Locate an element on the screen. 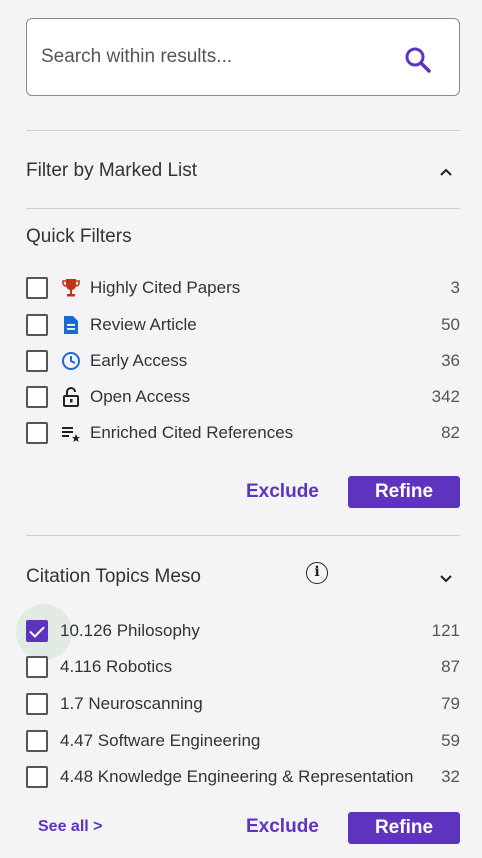 The width and height of the screenshot is (482, 858). filter-label: Review Article is located at coordinates (143, 324).